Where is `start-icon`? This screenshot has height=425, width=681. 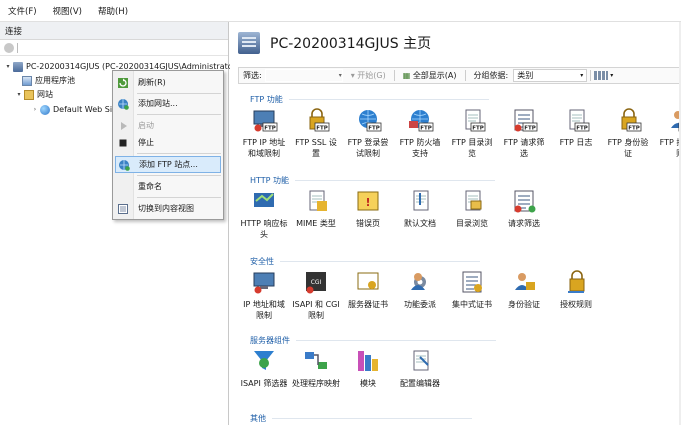
start-icon is located at coordinates (123, 126).